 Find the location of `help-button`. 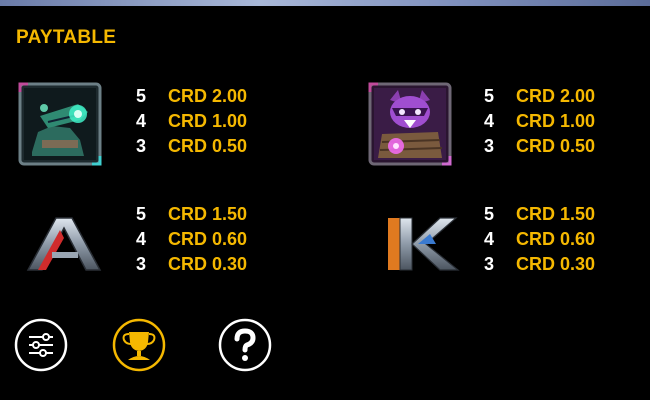

help-button is located at coordinates (245, 345).